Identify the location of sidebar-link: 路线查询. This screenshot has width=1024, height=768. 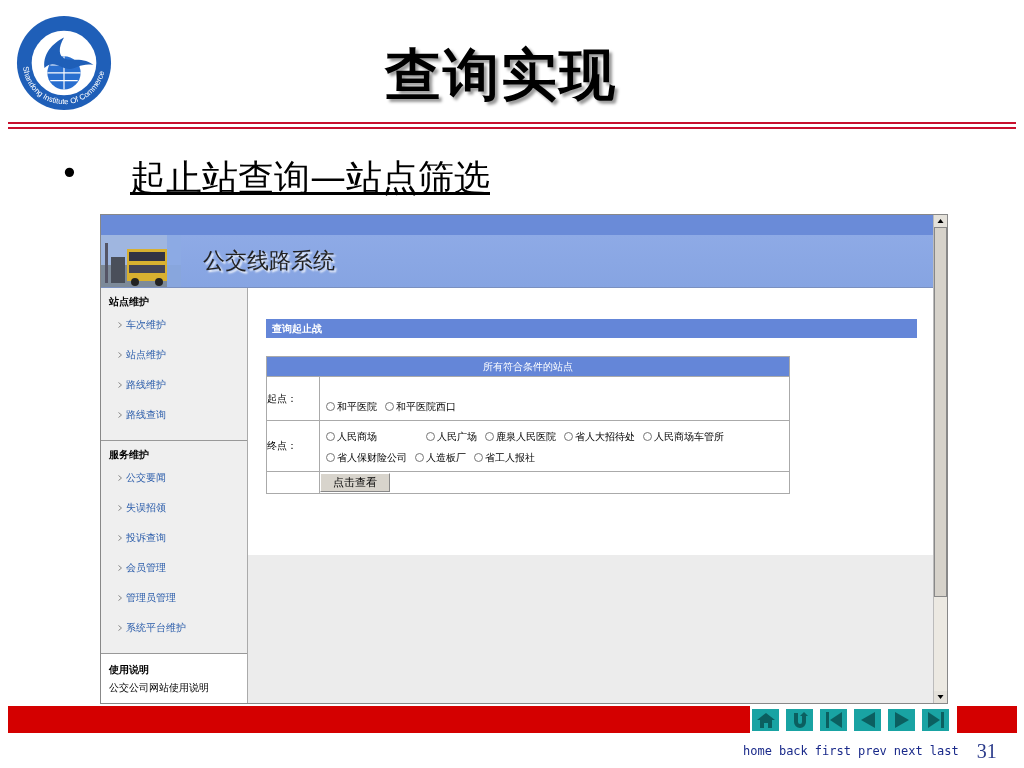
(146, 415).